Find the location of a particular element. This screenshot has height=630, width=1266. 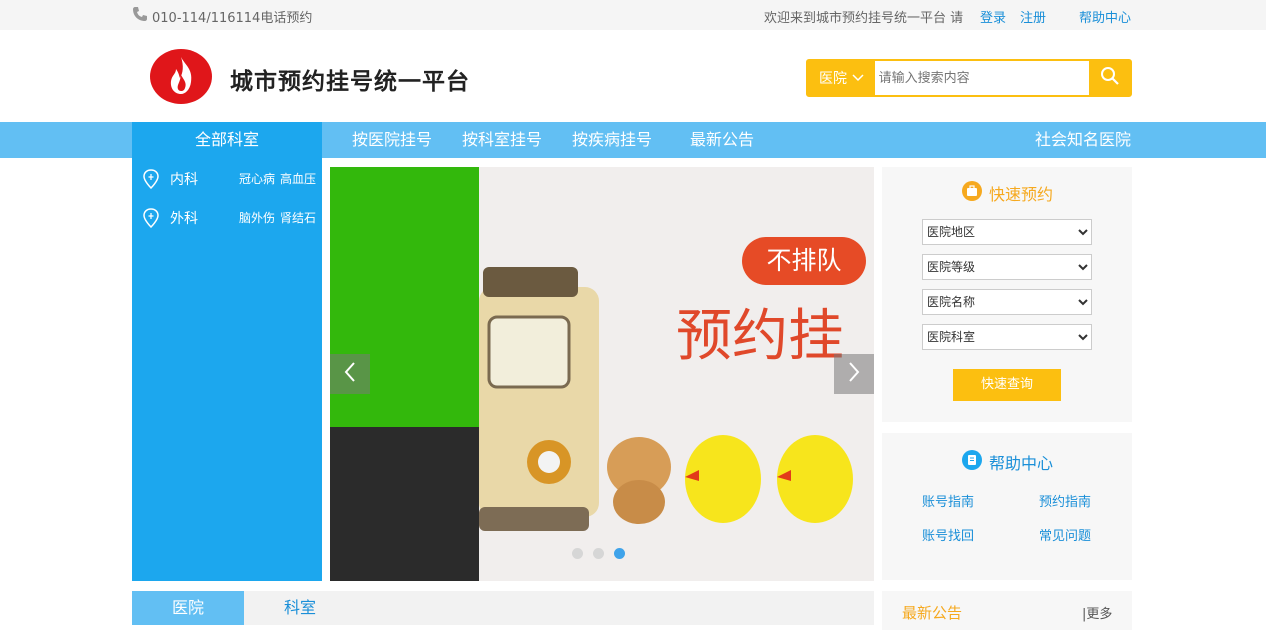

banner-phone-image is located at coordinates (404, 504).